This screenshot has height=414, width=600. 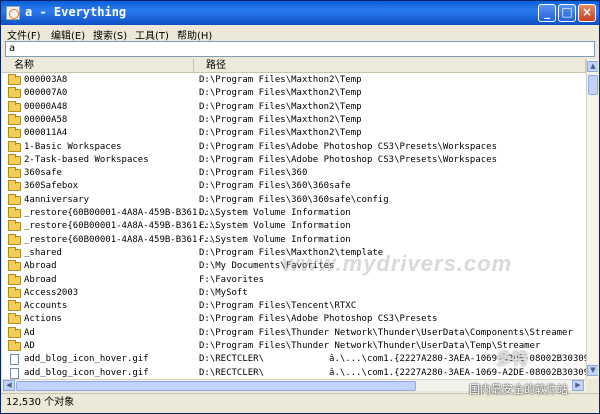 I want to click on item-name: 360safe, so click(x=43, y=173).